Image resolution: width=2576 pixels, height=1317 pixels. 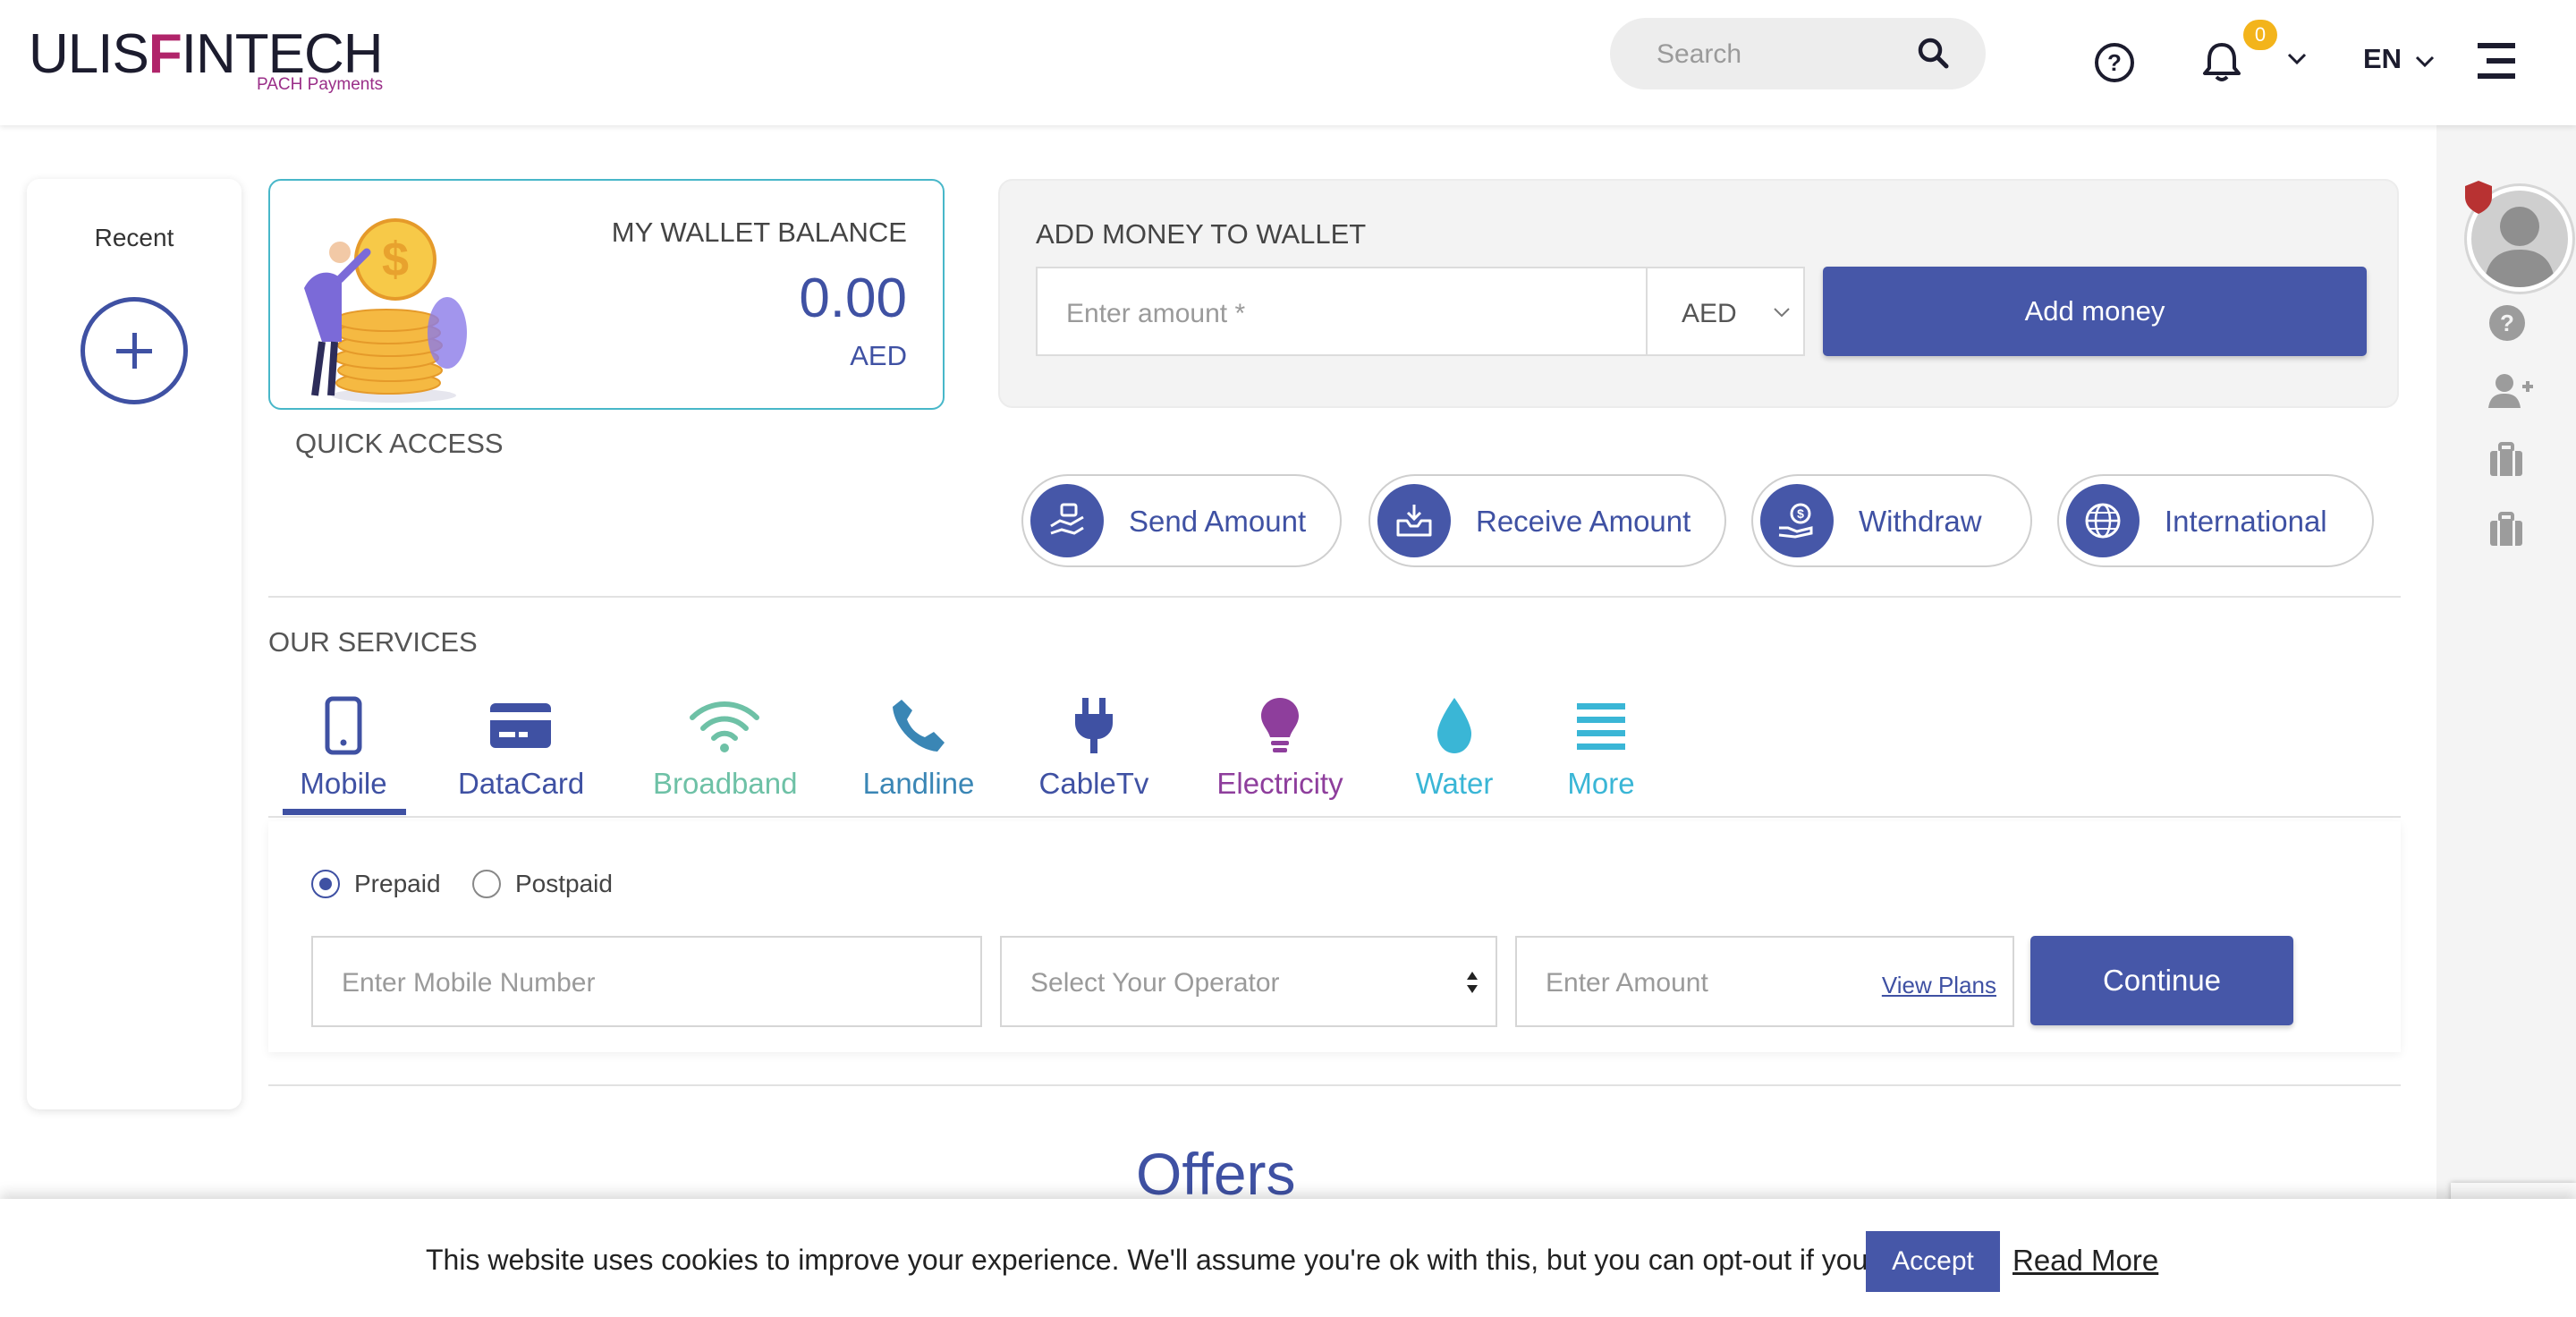 I want to click on coins-illustration: $, so click(x=385, y=310).